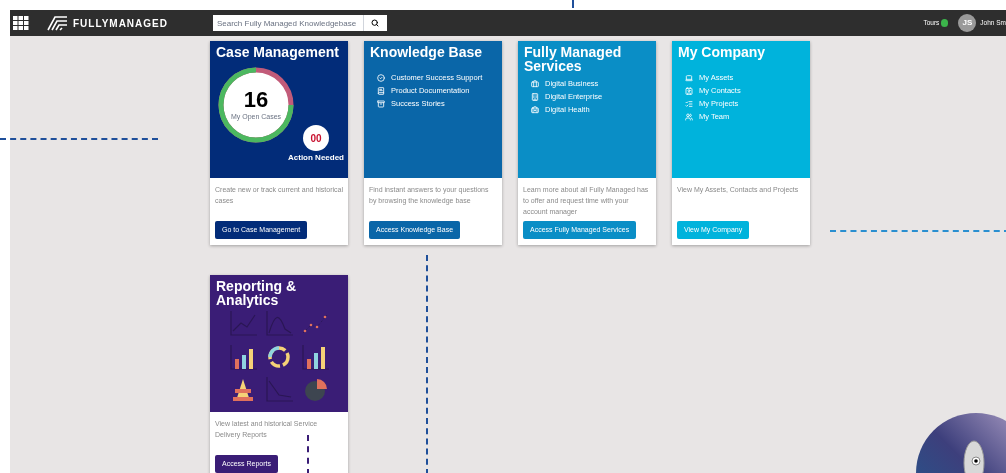 This screenshot has width=1006, height=473. What do you see at coordinates (256, 292) in the screenshot?
I see `card-title: Reporting & Analytics` at bounding box center [256, 292].